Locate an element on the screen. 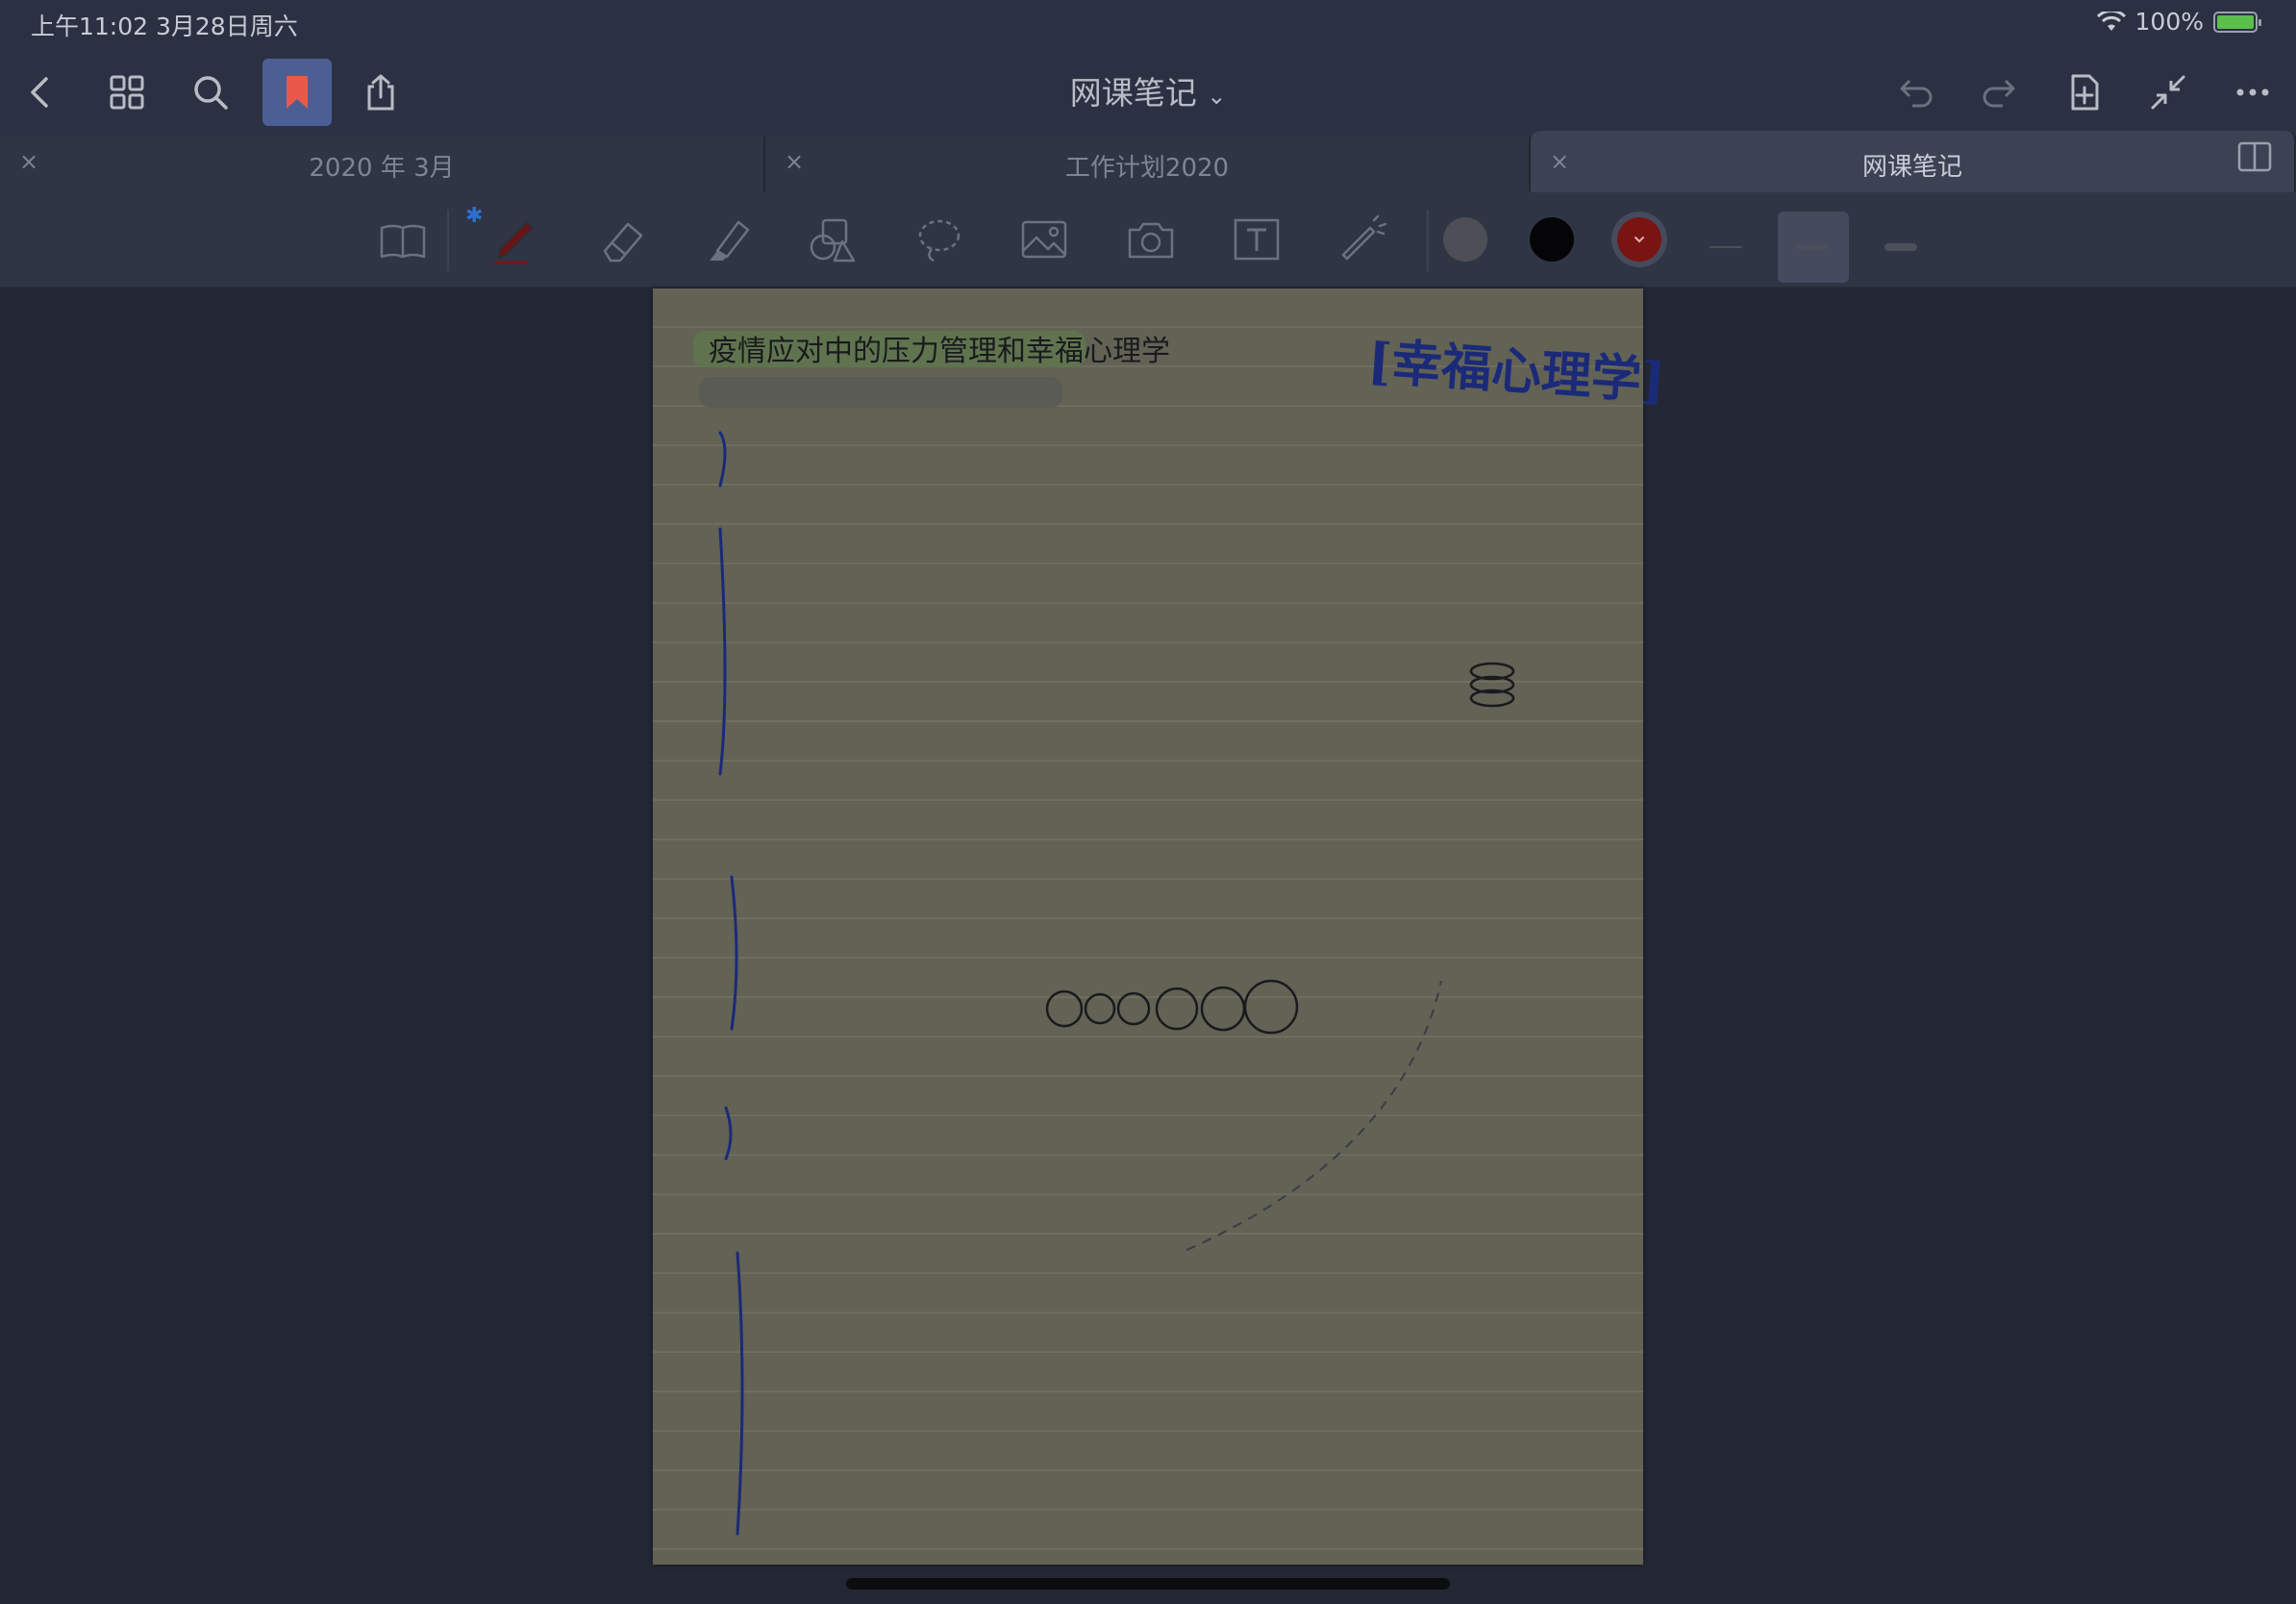 Image resolution: width=2296 pixels, height=1604 pixels. highlighter-tool is located at coordinates (728, 239).